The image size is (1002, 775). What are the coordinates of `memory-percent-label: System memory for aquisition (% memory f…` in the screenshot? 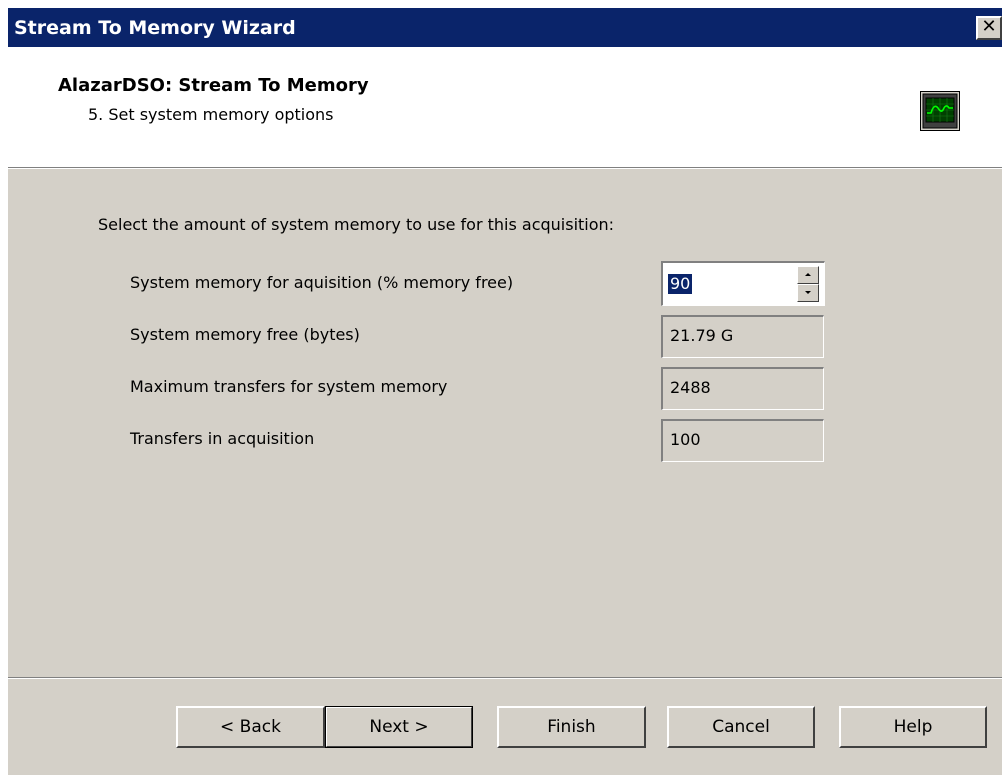 It's located at (322, 282).